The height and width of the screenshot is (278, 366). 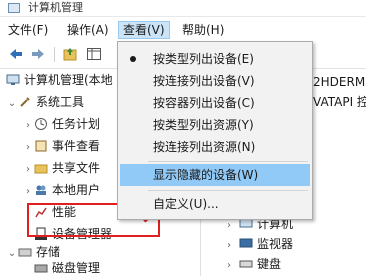 What do you see at coordinates (203, 59) in the screenshot?
I see `menu-item-label: 按类型列出设备(E)` at bounding box center [203, 59].